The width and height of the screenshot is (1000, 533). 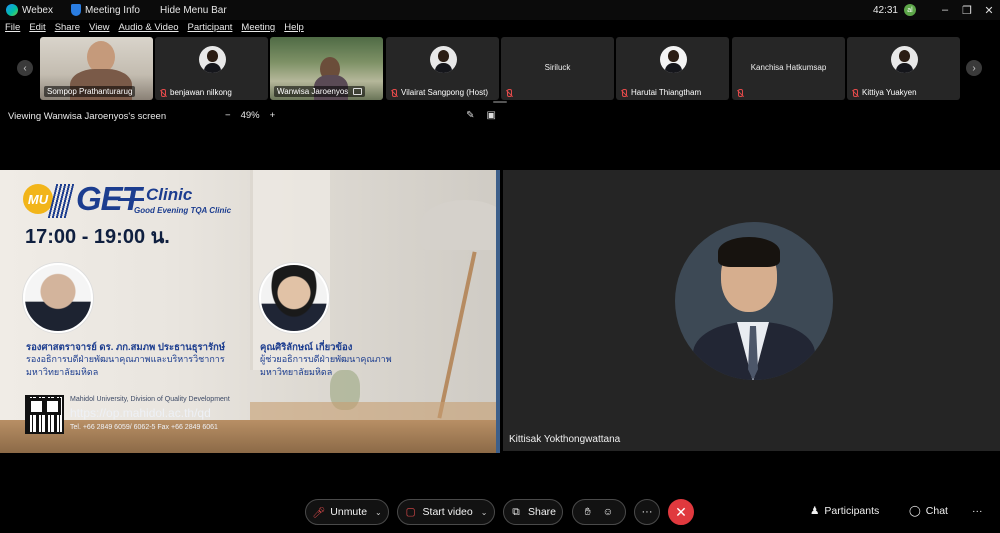 I want to click on emoji-reaction-icon: ☺, so click(x=608, y=512).